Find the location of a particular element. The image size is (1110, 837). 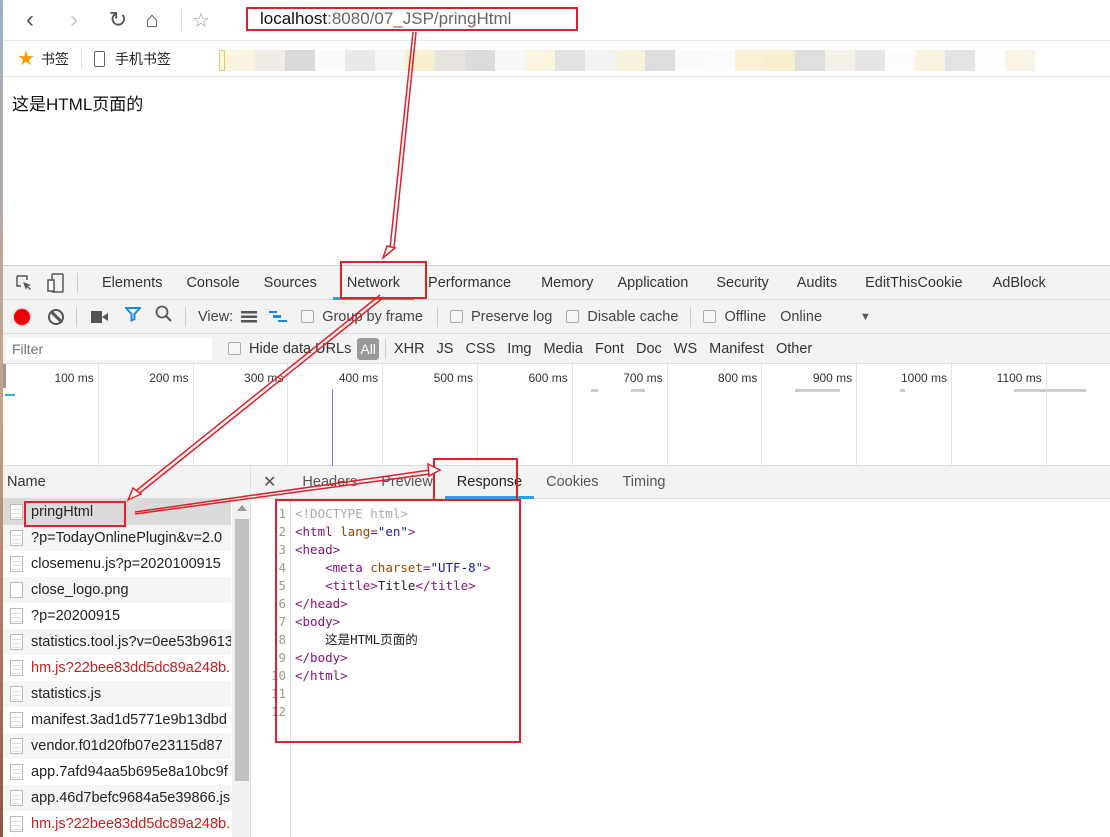

request-row: close_logo.png is located at coordinates (117, 590).